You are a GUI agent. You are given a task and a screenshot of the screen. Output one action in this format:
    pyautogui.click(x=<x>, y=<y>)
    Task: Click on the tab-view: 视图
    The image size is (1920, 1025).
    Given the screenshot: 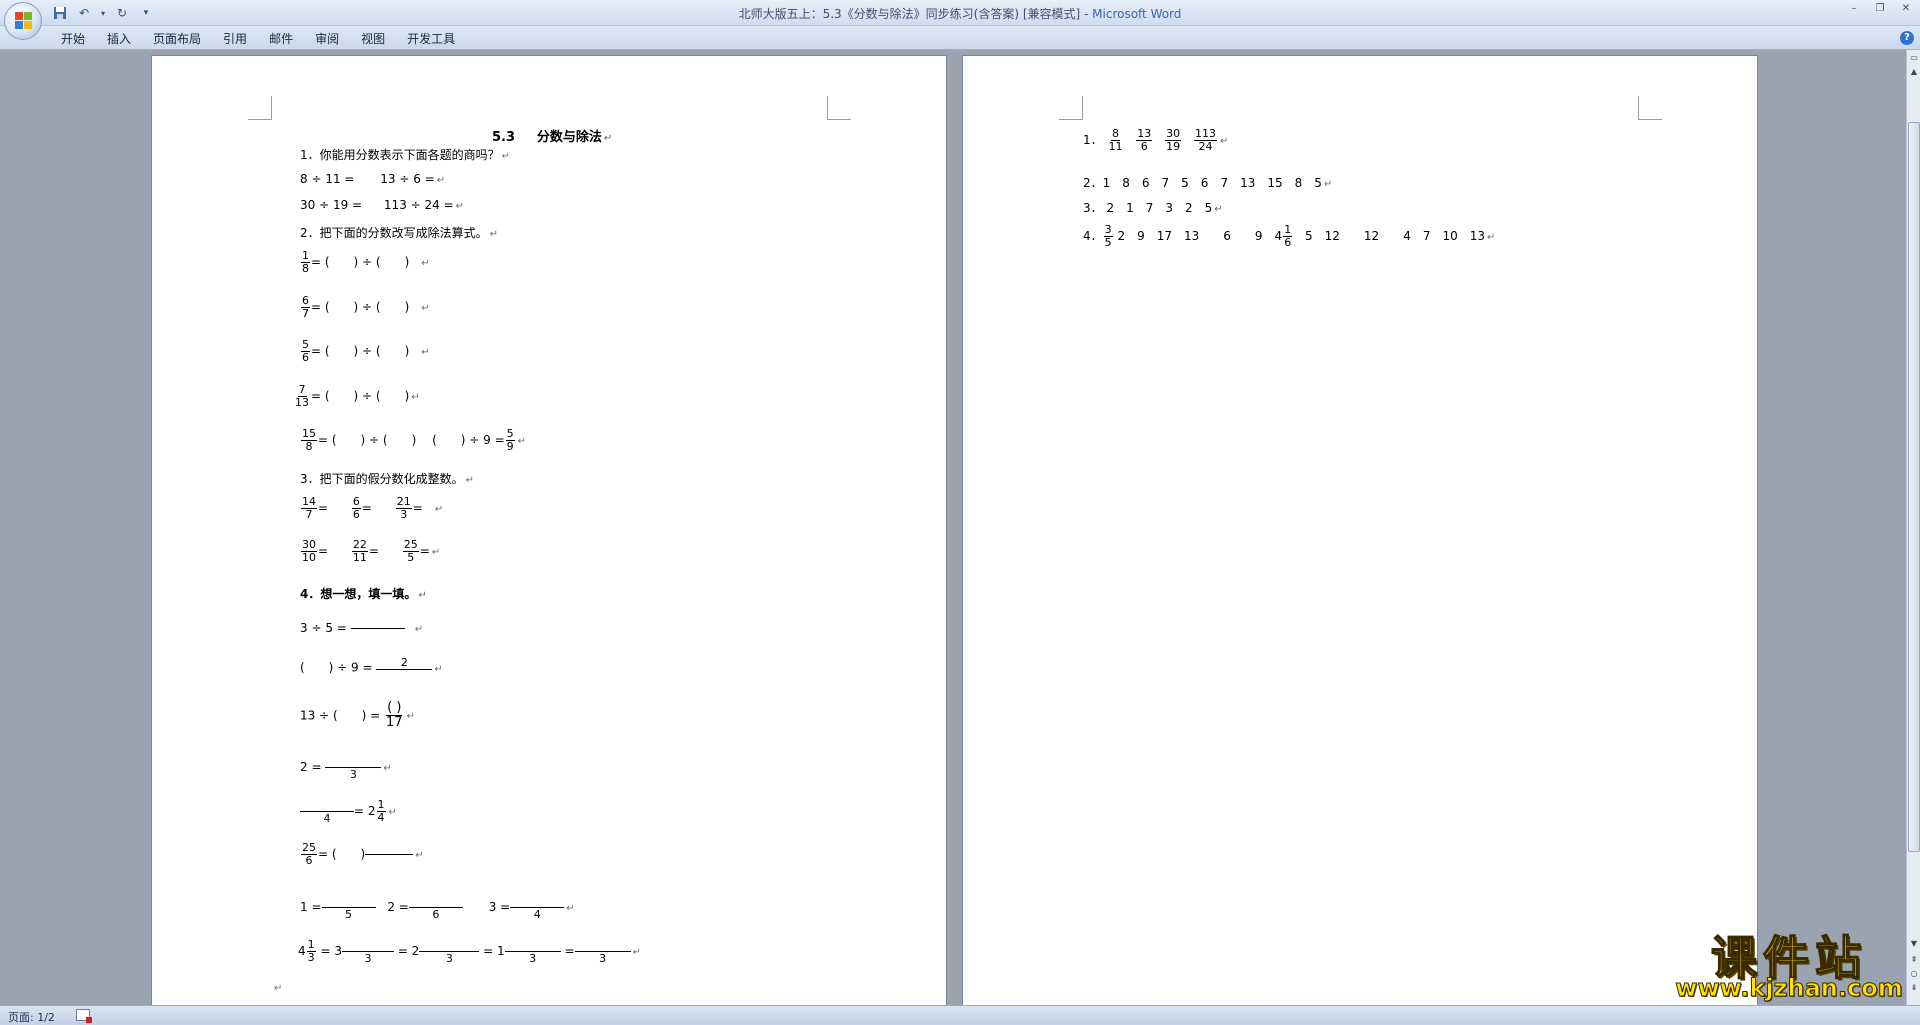 What is the action you would take?
    pyautogui.click(x=373, y=39)
    